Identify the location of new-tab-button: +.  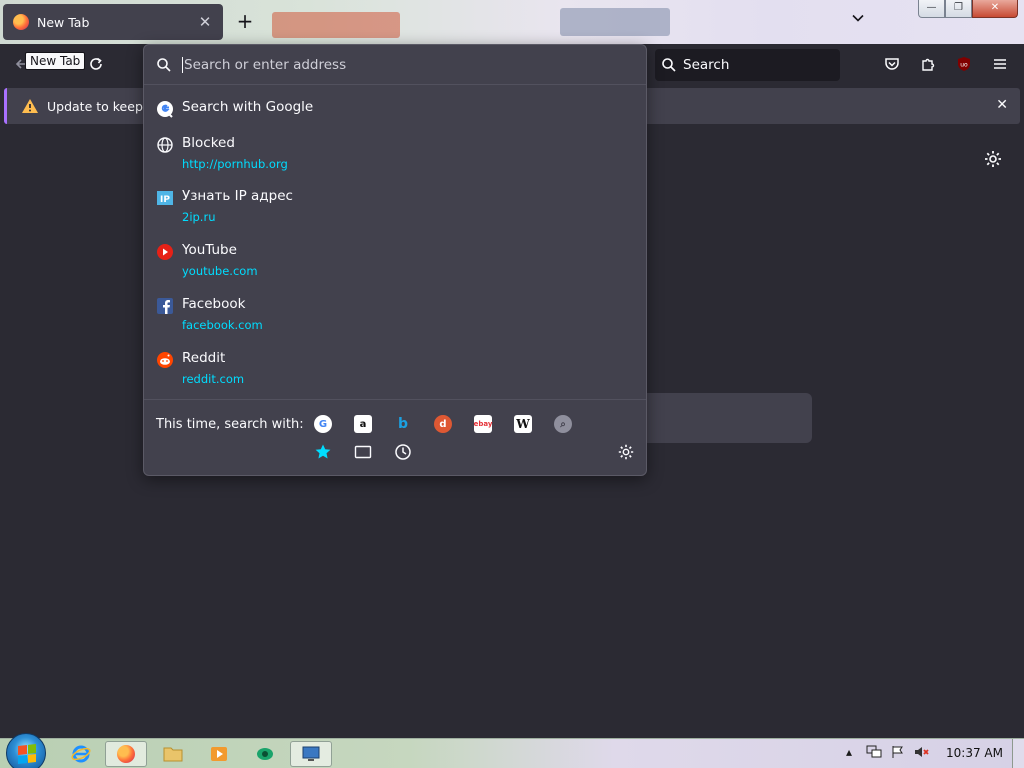
(245, 22).